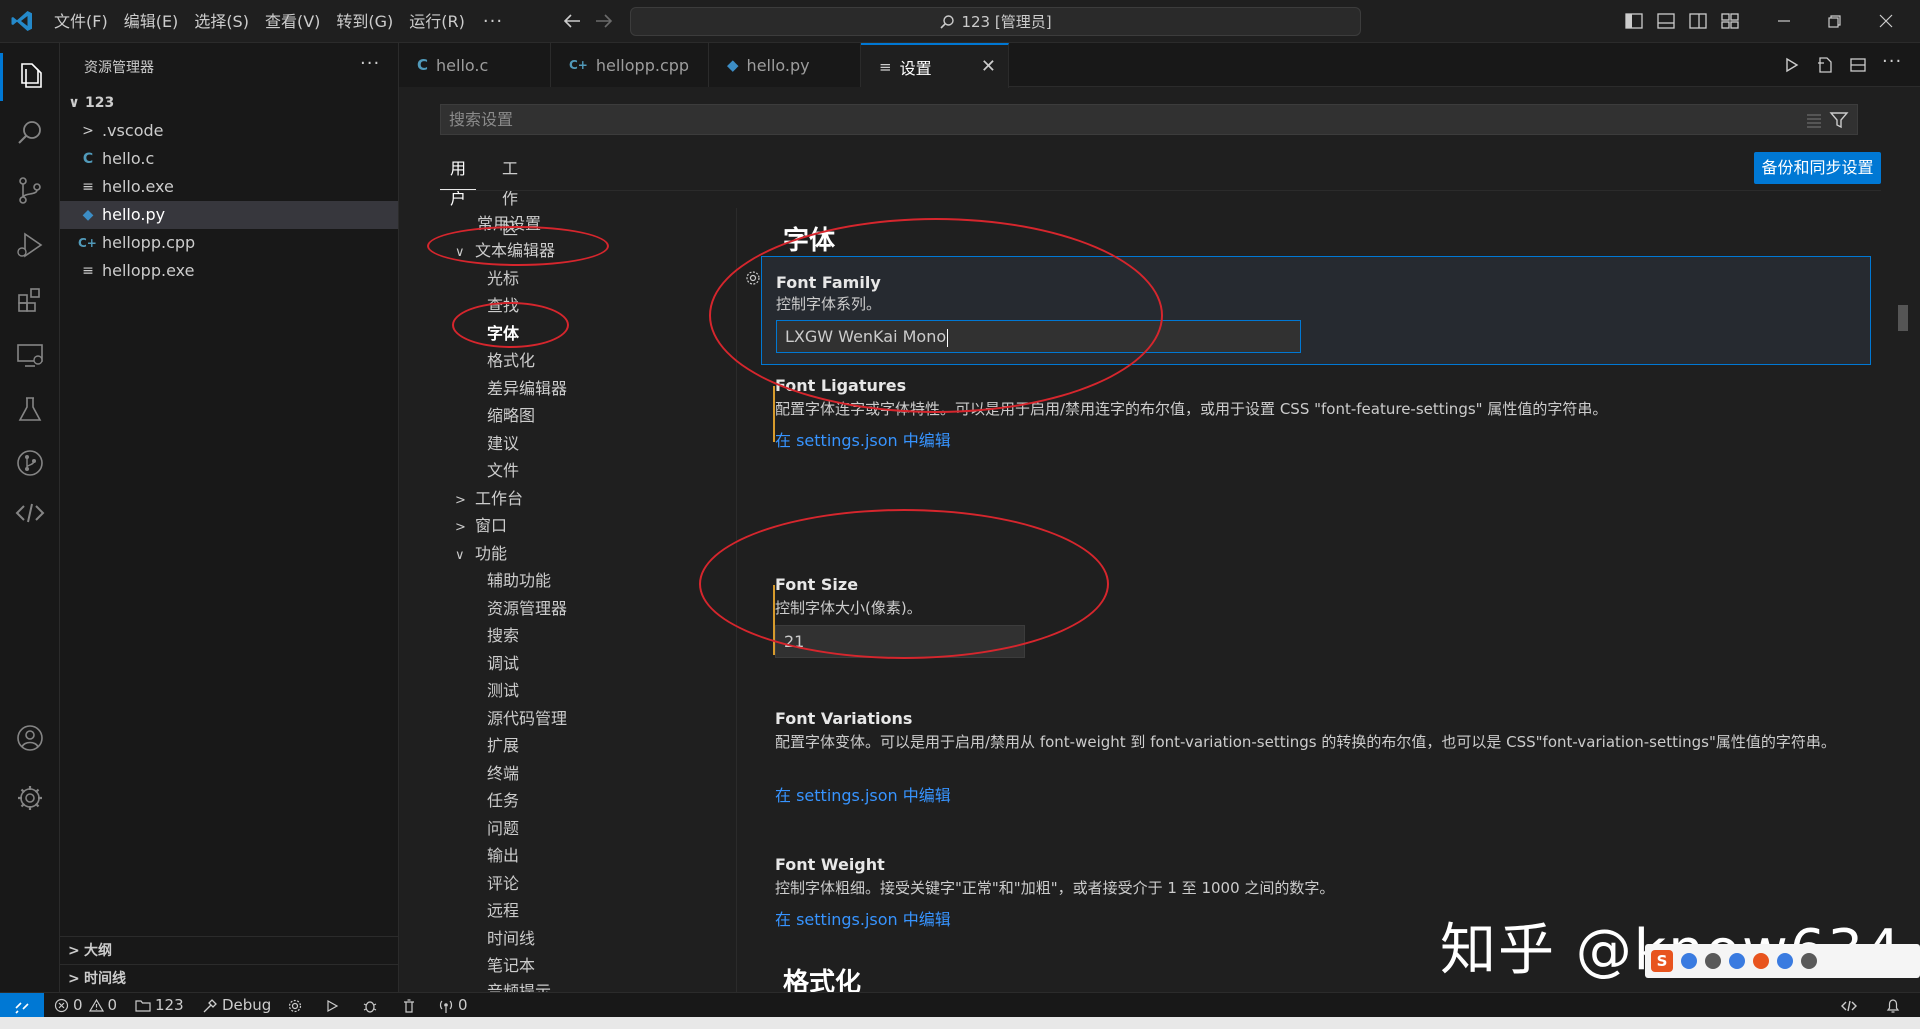 This screenshot has height=1029, width=1920. Describe the element at coordinates (30, 245) in the screenshot. I see `run-and-debug-icon` at that location.